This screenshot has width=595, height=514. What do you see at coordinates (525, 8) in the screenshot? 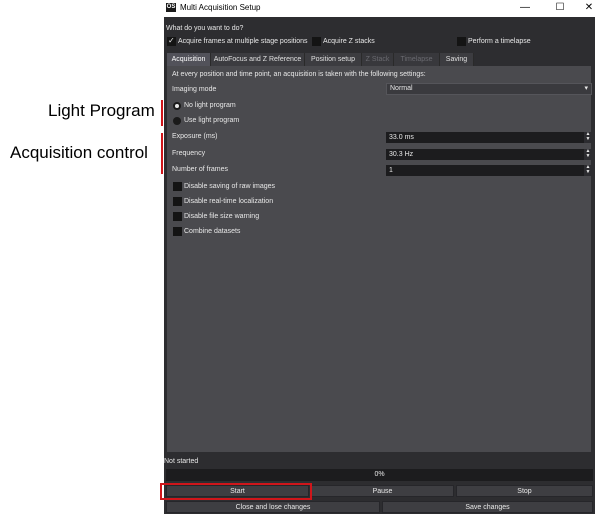
I see `minimize-icon: —` at bounding box center [525, 8].